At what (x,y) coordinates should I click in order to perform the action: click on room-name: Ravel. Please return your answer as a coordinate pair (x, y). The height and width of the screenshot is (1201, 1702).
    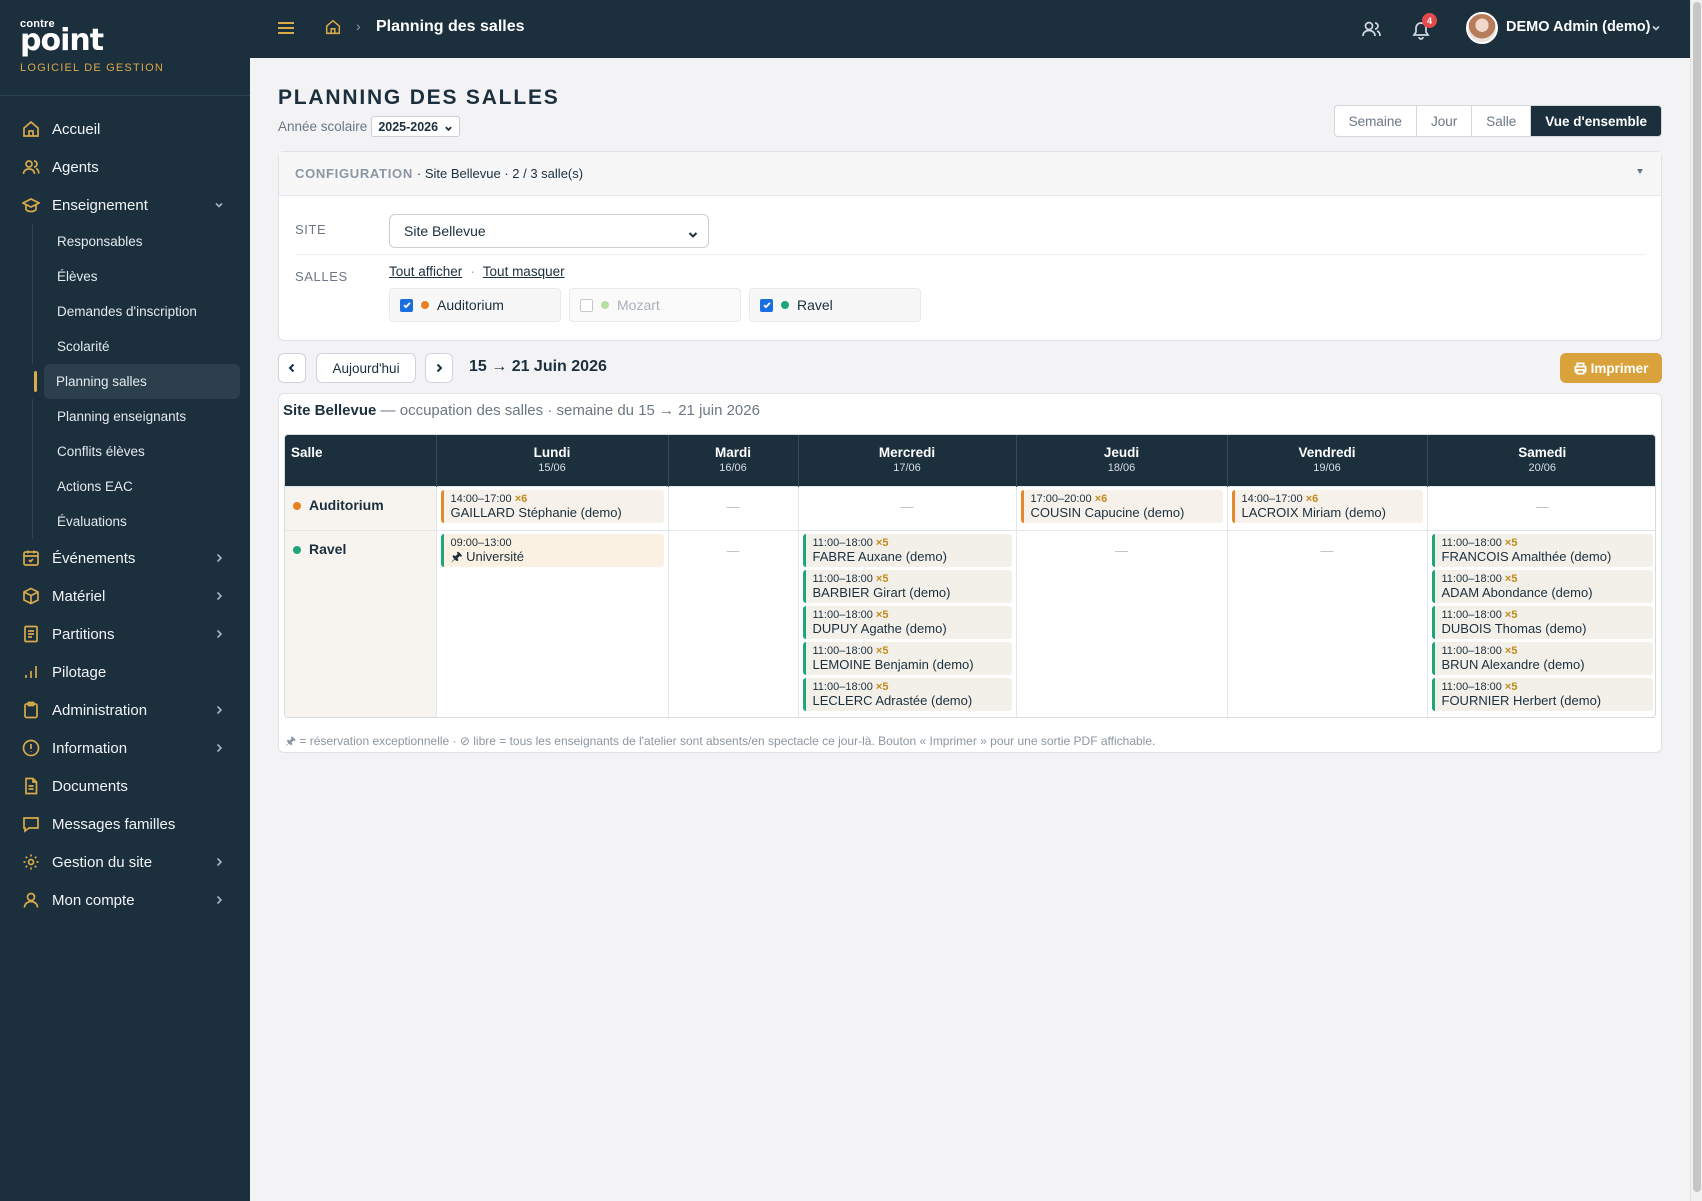
    Looking at the image, I should click on (328, 548).